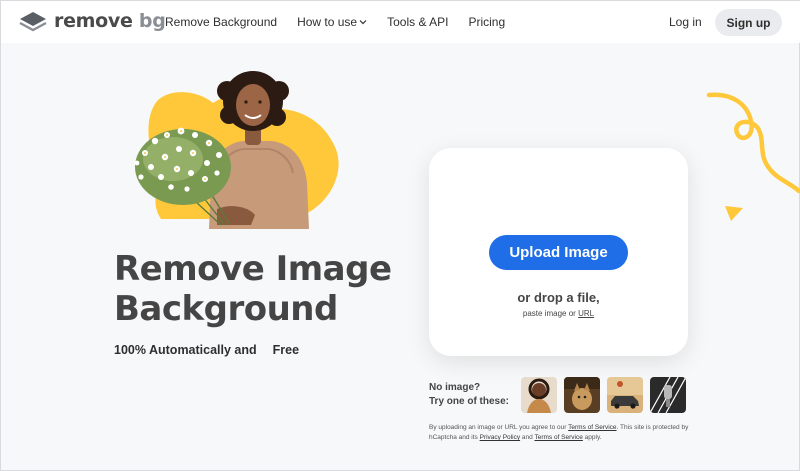  I want to click on signup-button: Sign up, so click(748, 22).